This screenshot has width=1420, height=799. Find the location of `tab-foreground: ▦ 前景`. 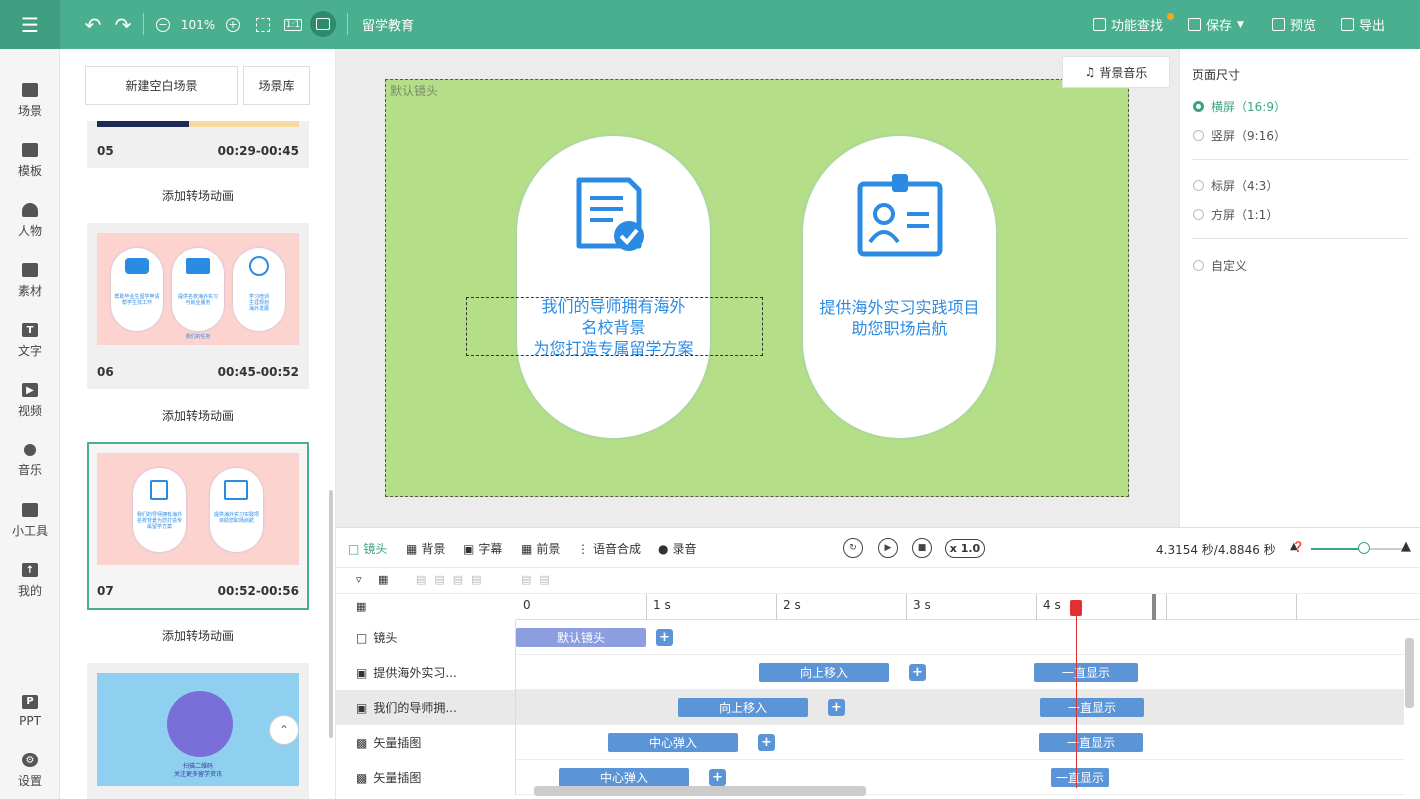

tab-foreground: ▦ 前景 is located at coordinates (540, 548).